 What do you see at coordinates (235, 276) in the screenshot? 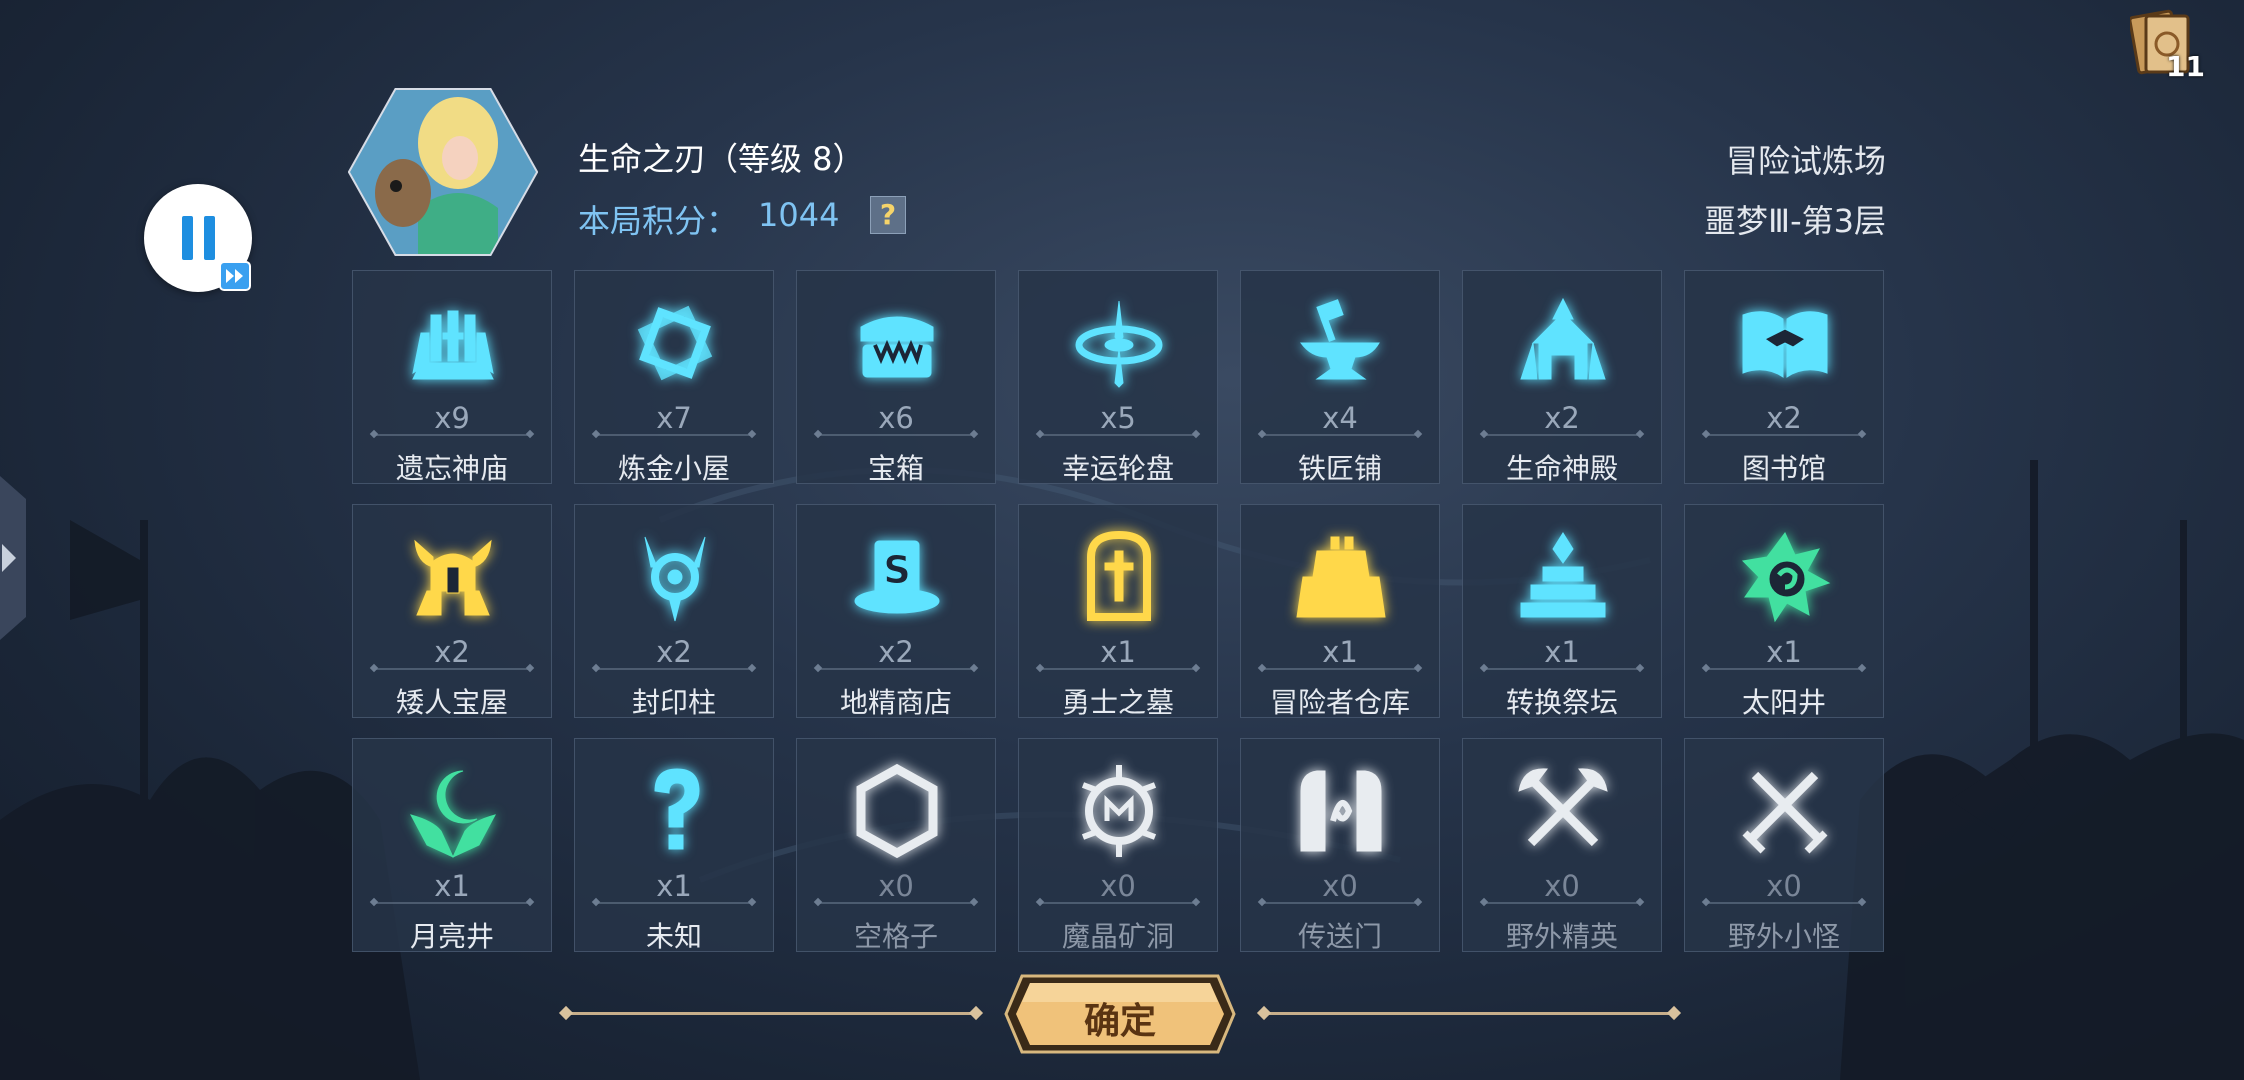
I see `fast-forward-icon` at bounding box center [235, 276].